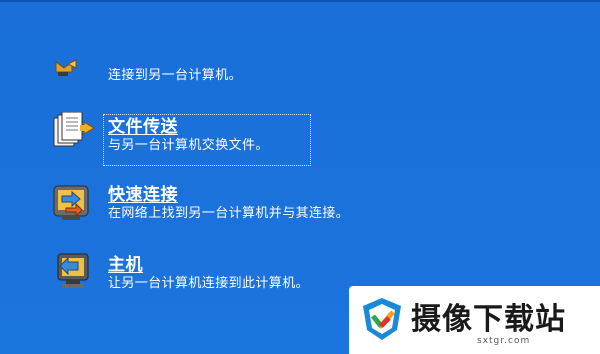 The width and height of the screenshot is (600, 354). Describe the element at coordinates (382, 321) in the screenshot. I see `site-logo-icon` at that location.